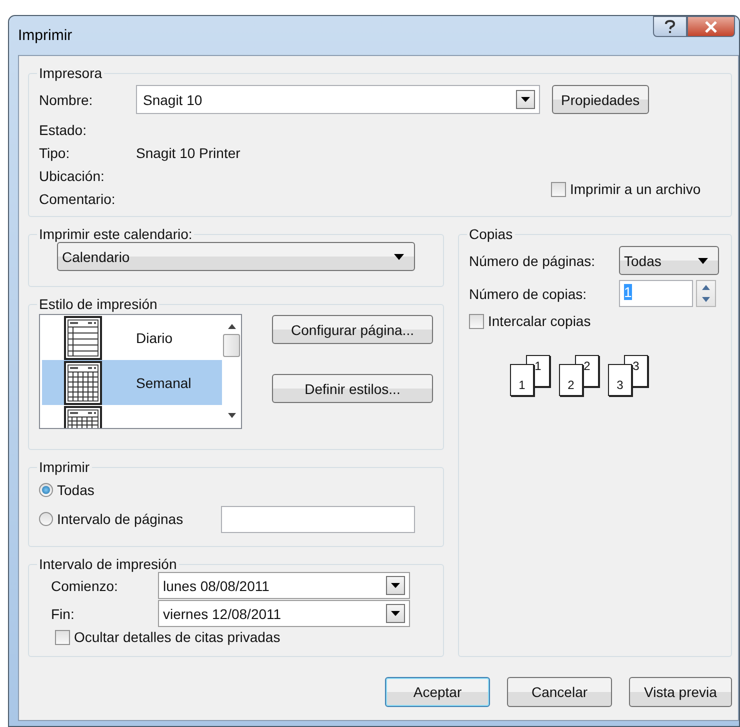 This screenshot has height=727, width=740. Describe the element at coordinates (132, 382) in the screenshot. I see `list-item: Semanal` at that location.